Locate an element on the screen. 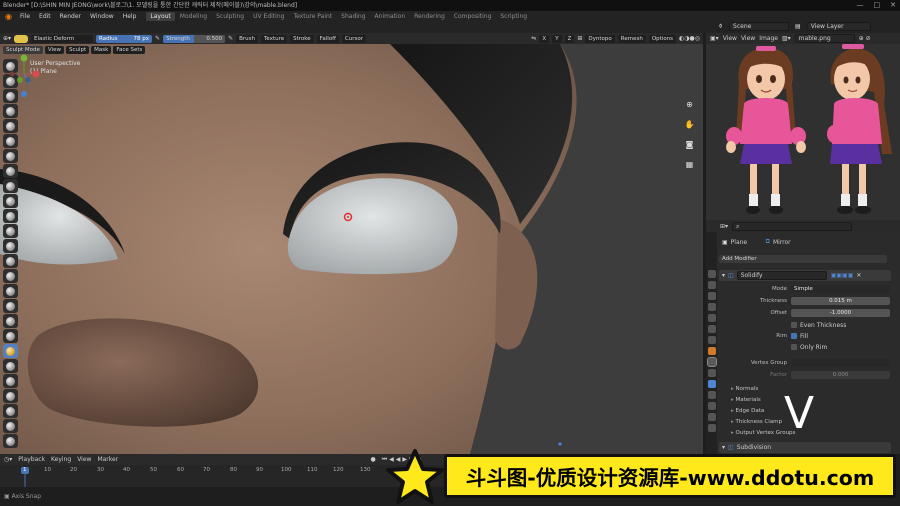 This screenshot has height=506, width=900. grid-view-icon: ▦ is located at coordinates (689, 164).